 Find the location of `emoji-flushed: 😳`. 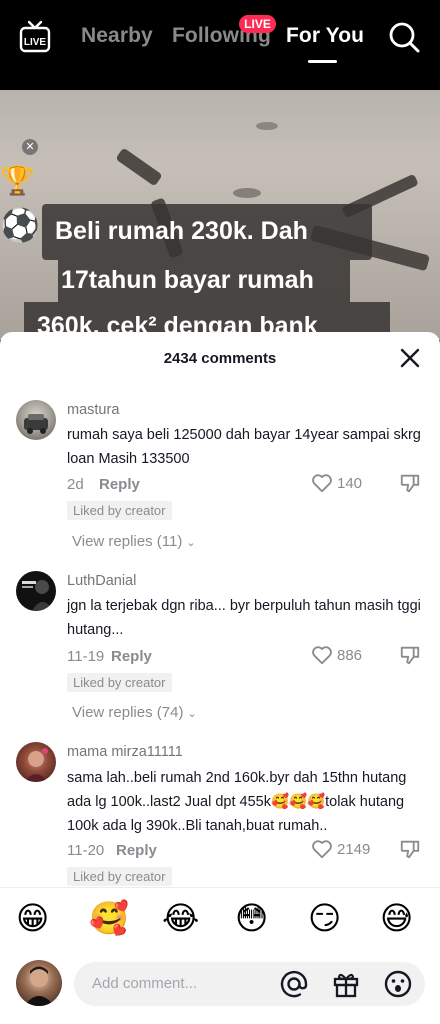

emoji-flushed: 😳 is located at coordinates (251, 918).